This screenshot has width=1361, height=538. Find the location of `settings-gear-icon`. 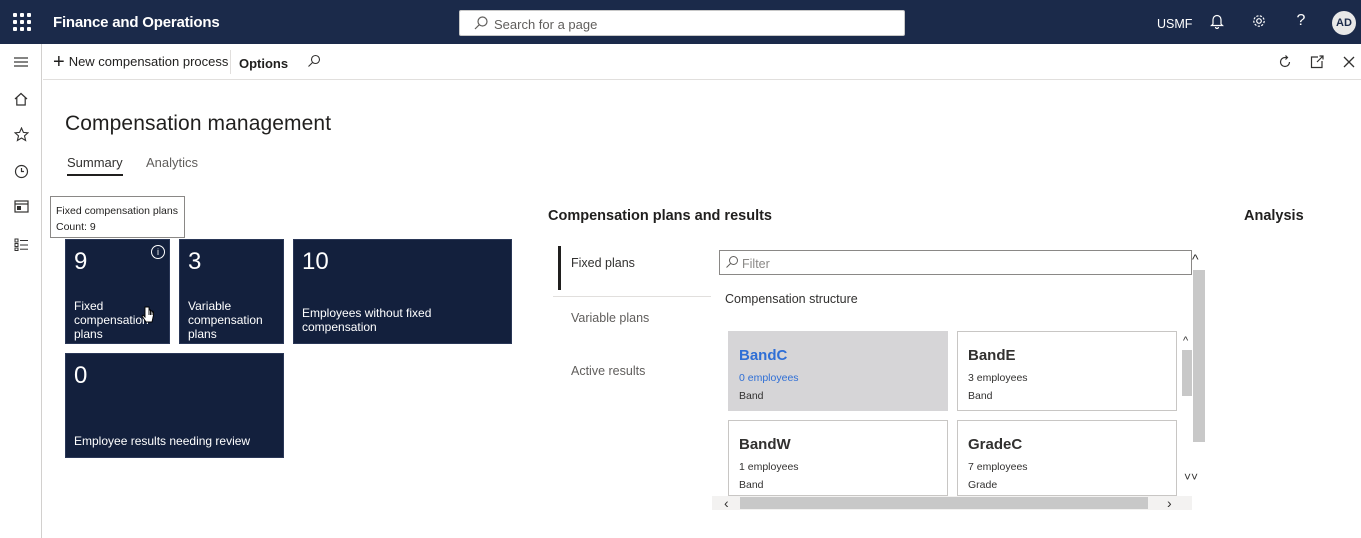

settings-gear-icon is located at coordinates (1259, 21).